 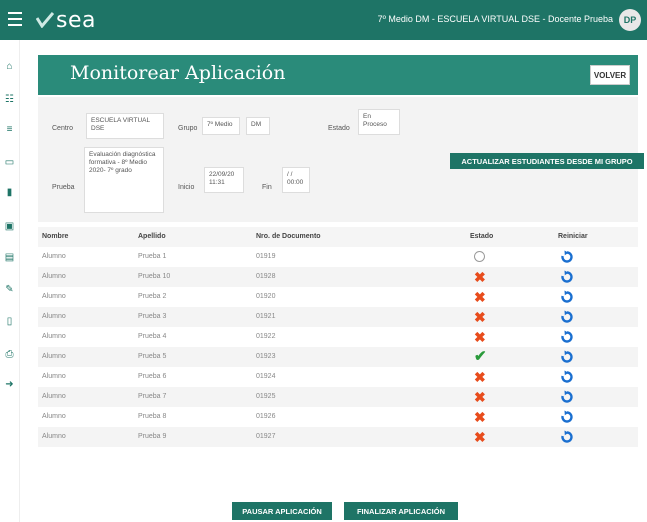 What do you see at coordinates (63, 187) in the screenshot?
I see `prueba-label: Prueba` at bounding box center [63, 187].